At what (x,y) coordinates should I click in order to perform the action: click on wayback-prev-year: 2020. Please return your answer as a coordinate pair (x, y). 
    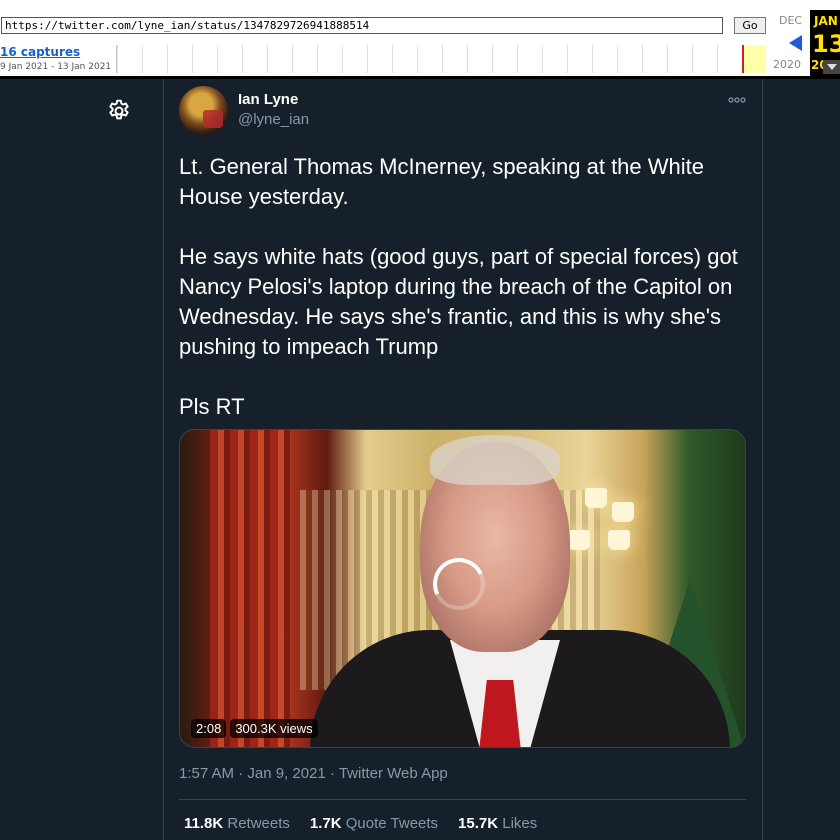
    Looking at the image, I should click on (787, 64).